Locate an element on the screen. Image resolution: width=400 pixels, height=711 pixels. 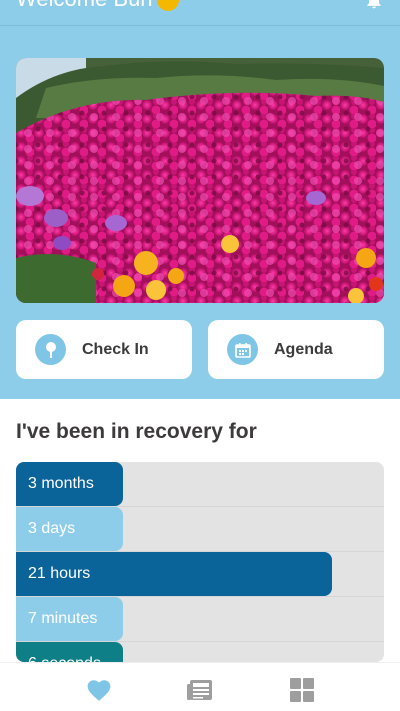
recovery-bar: 21 hours is located at coordinates (174, 574).